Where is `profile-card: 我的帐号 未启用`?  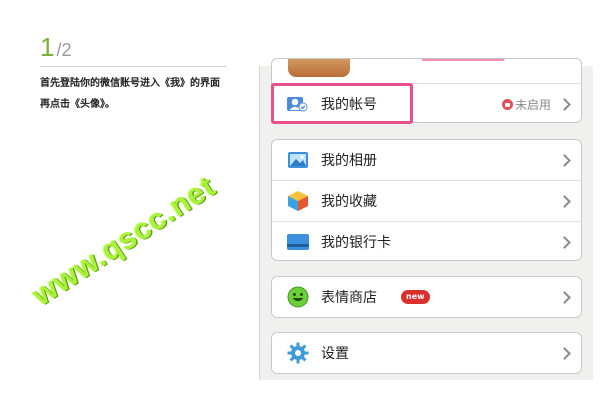 profile-card: 我的帐号 未启用 is located at coordinates (426, 90).